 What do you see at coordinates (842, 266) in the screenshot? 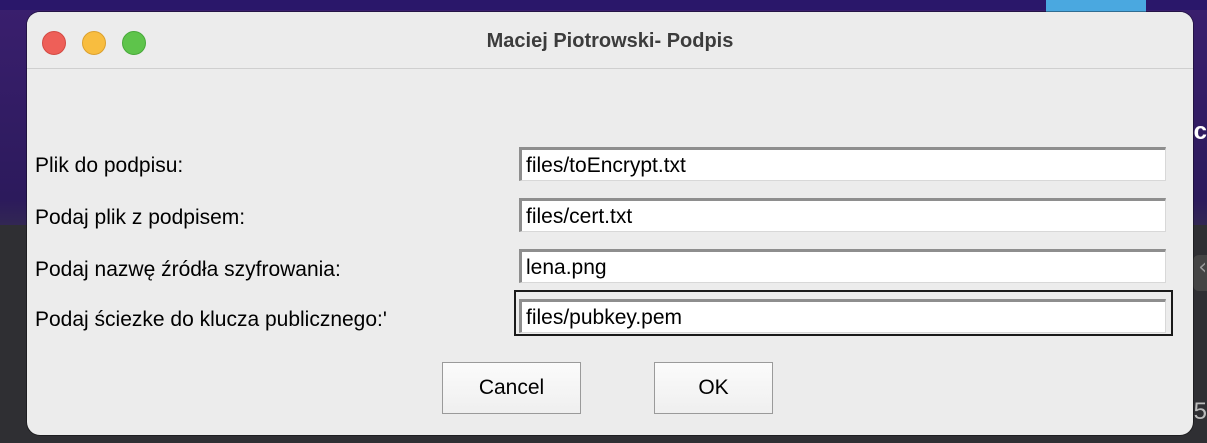
I see `encryption-source-input: lena.png` at bounding box center [842, 266].